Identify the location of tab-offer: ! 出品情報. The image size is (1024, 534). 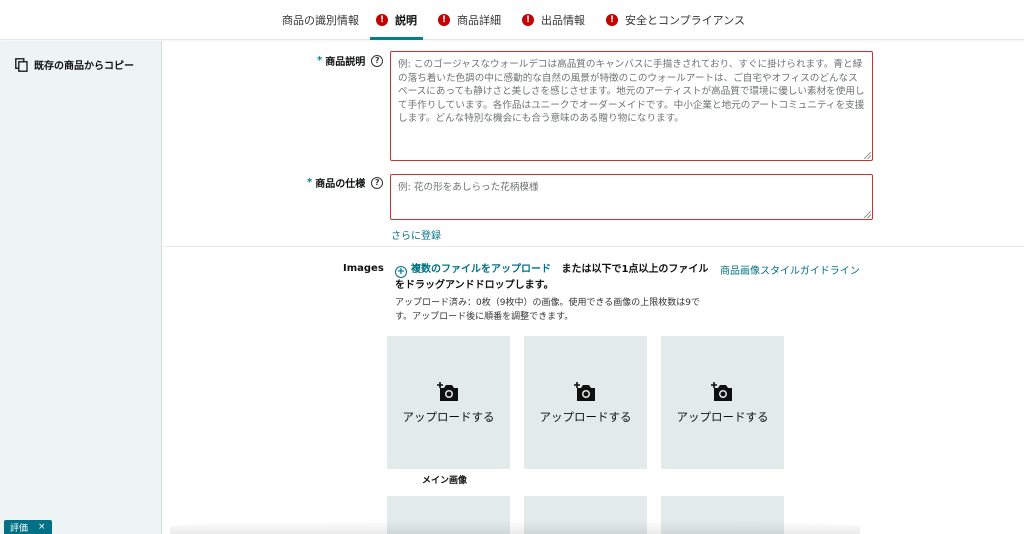
(553, 20).